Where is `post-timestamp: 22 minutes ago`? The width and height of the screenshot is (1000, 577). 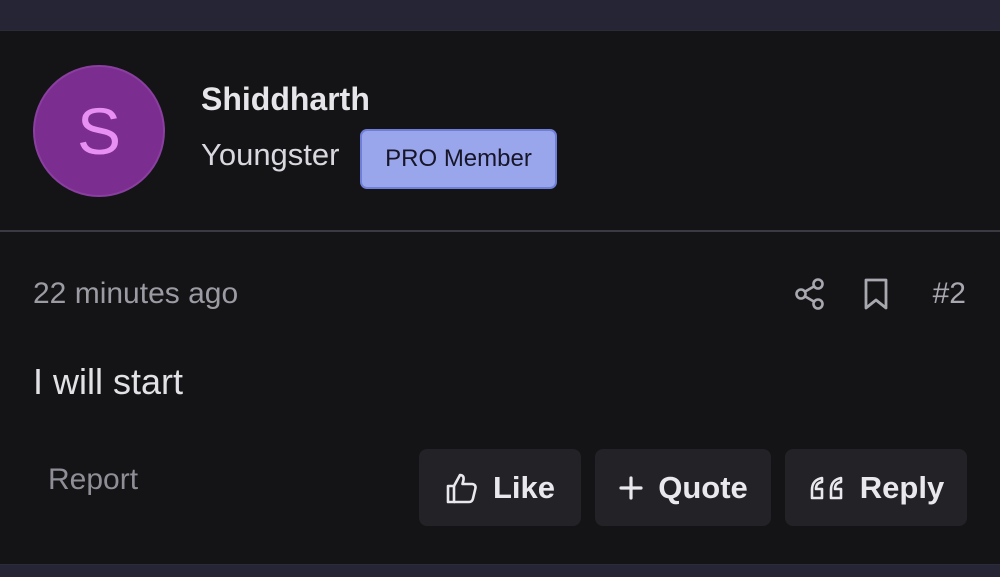 post-timestamp: 22 minutes ago is located at coordinates (135, 294).